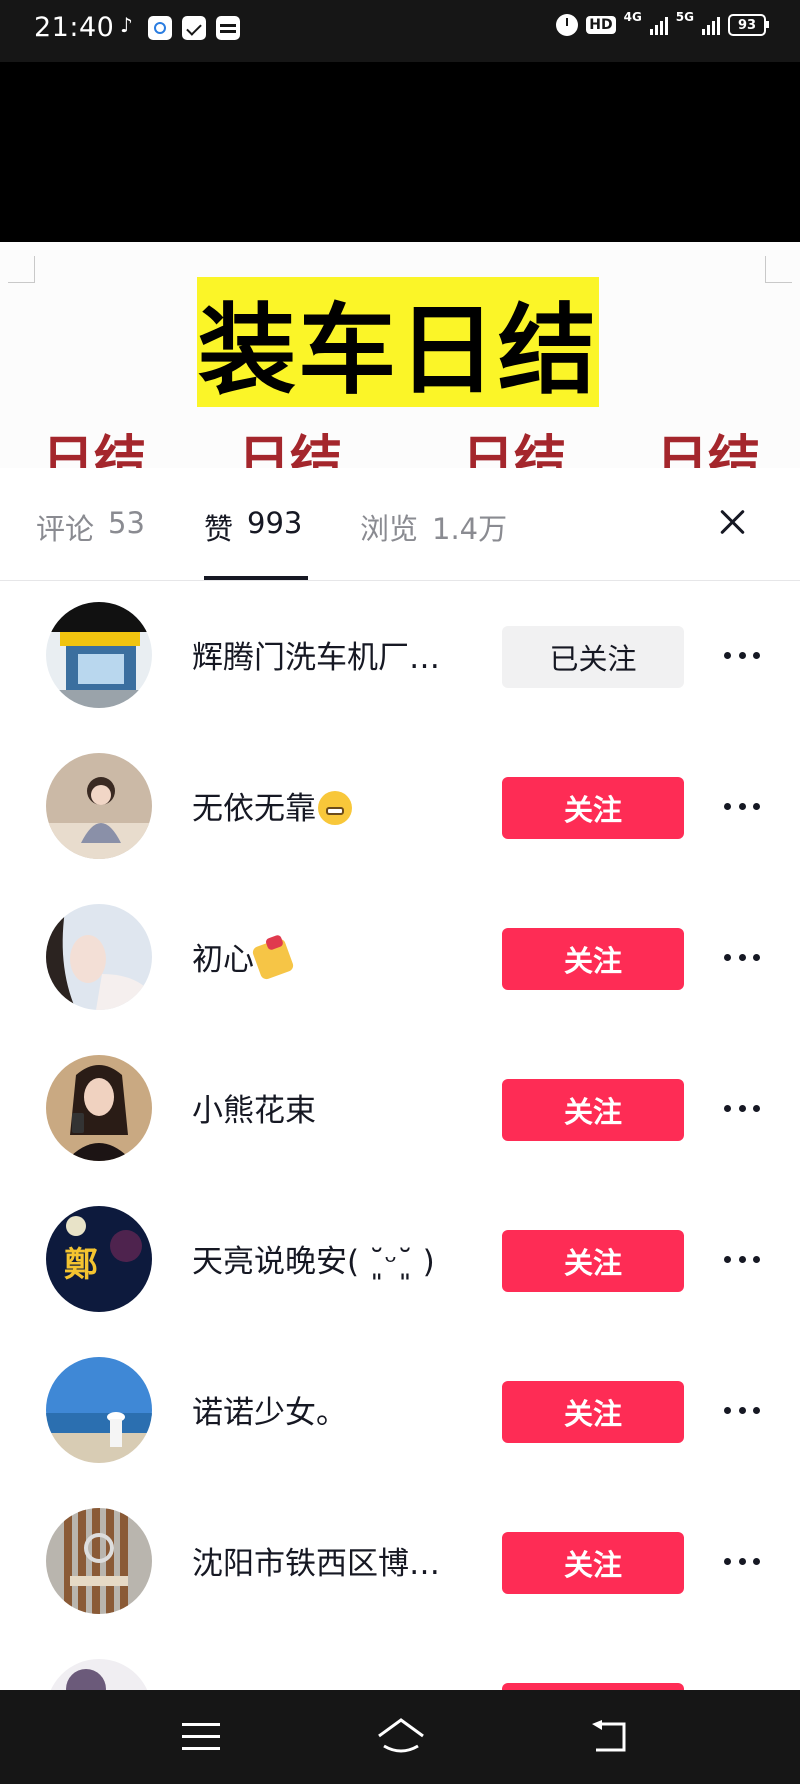 The height and width of the screenshot is (1788, 800). What do you see at coordinates (632, 17) in the screenshot?
I see `network-label-4g: 4G` at bounding box center [632, 17].